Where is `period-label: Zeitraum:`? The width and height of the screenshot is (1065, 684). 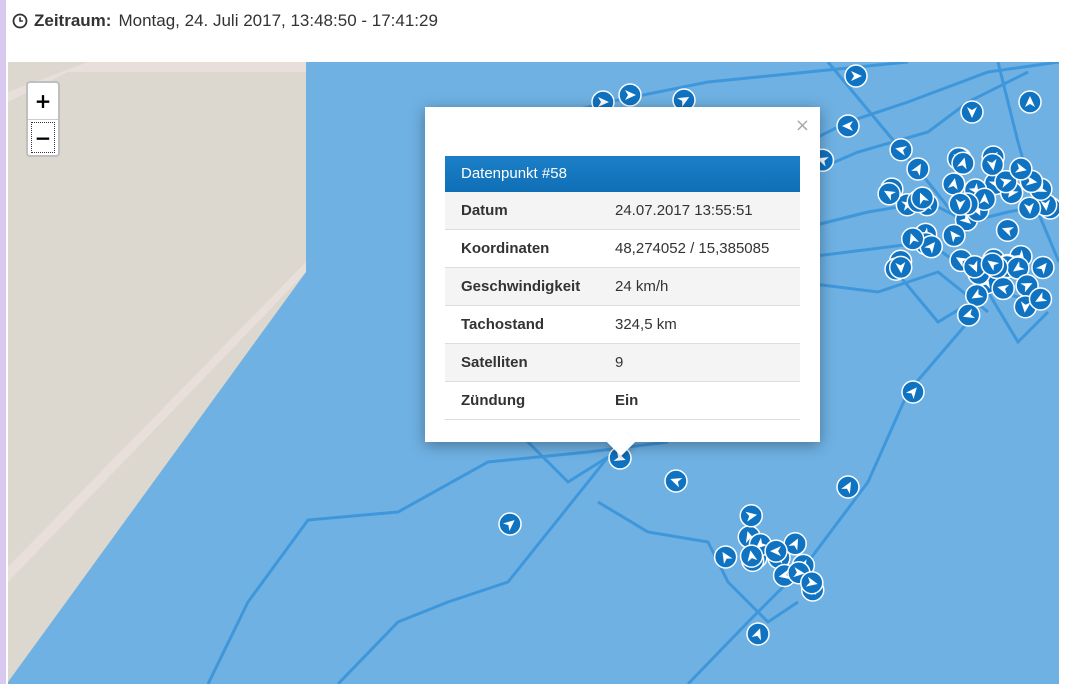 period-label: Zeitraum: is located at coordinates (73, 20).